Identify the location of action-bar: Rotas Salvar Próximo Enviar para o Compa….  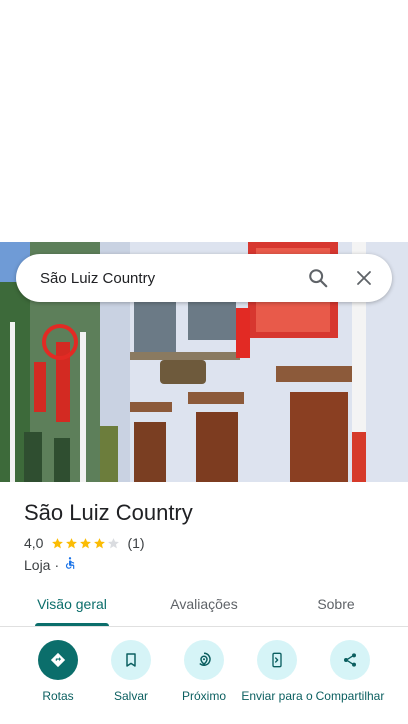
(204, 682).